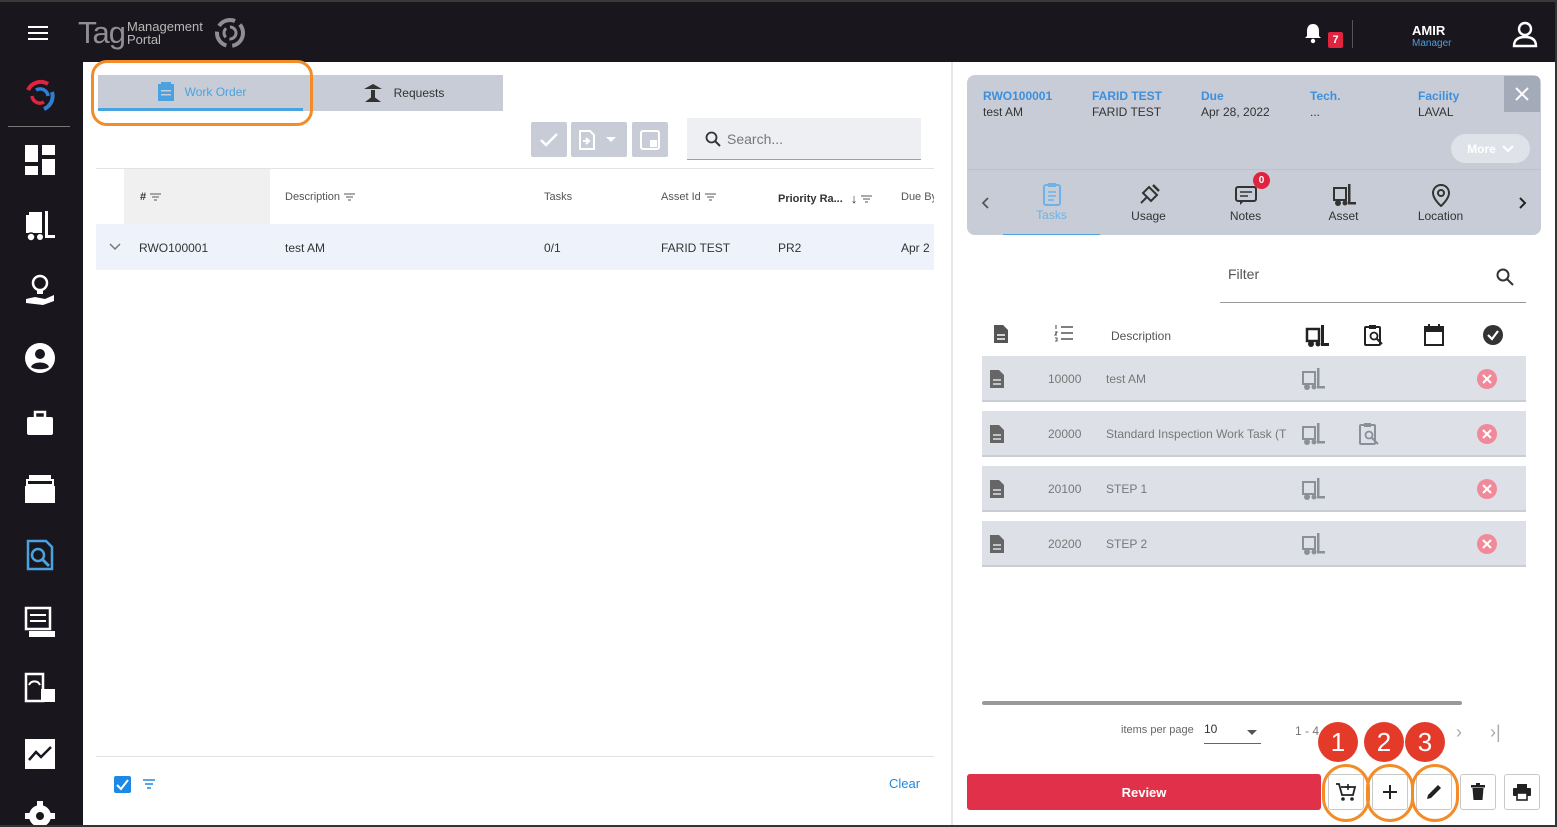 This screenshot has width=1557, height=827. What do you see at coordinates (1459, 732) in the screenshot?
I see `next-page-icon: ›` at bounding box center [1459, 732].